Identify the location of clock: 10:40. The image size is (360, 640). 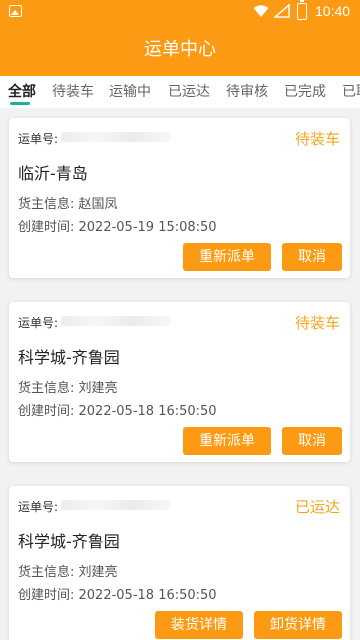
(333, 11).